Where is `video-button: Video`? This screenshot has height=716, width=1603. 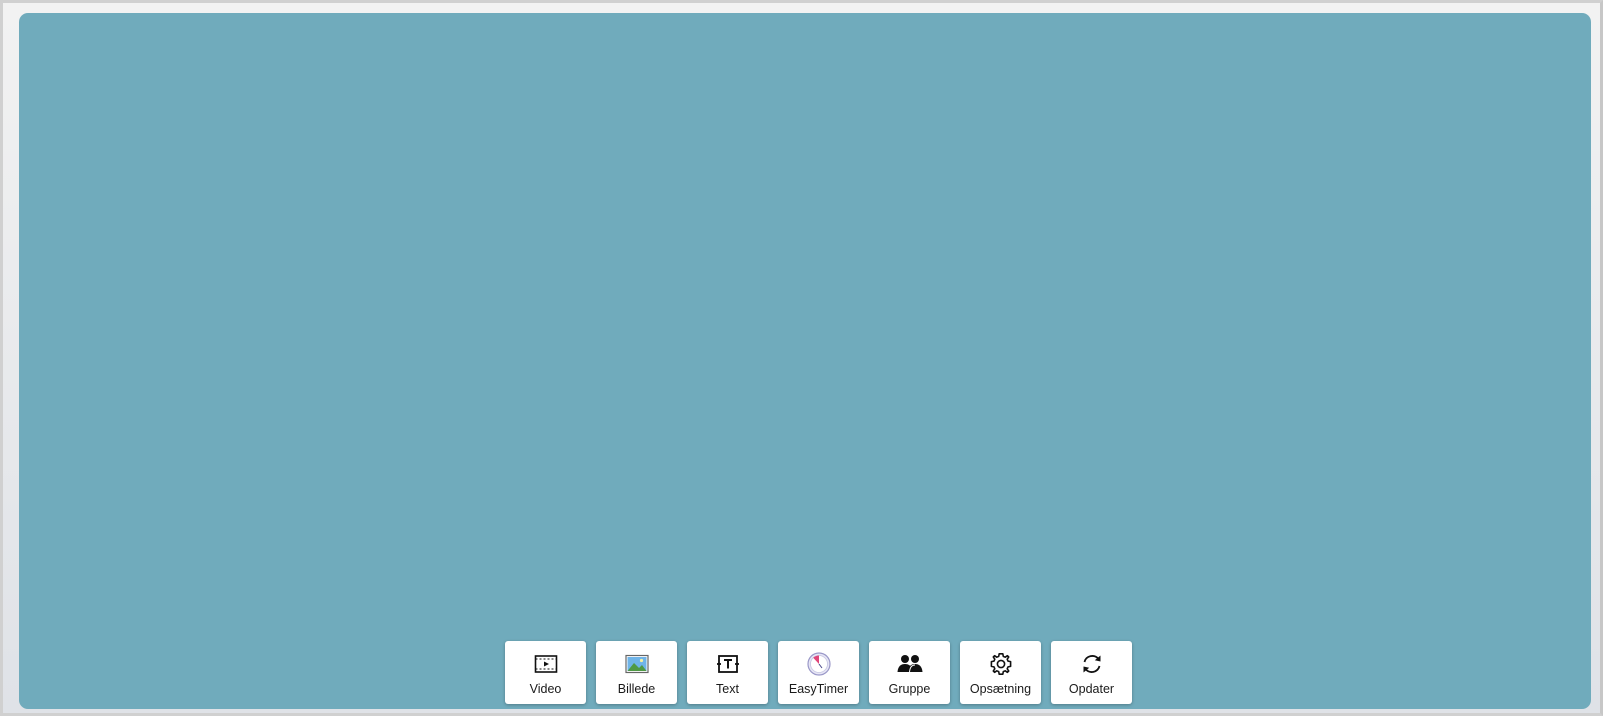 video-button: Video is located at coordinates (545, 672).